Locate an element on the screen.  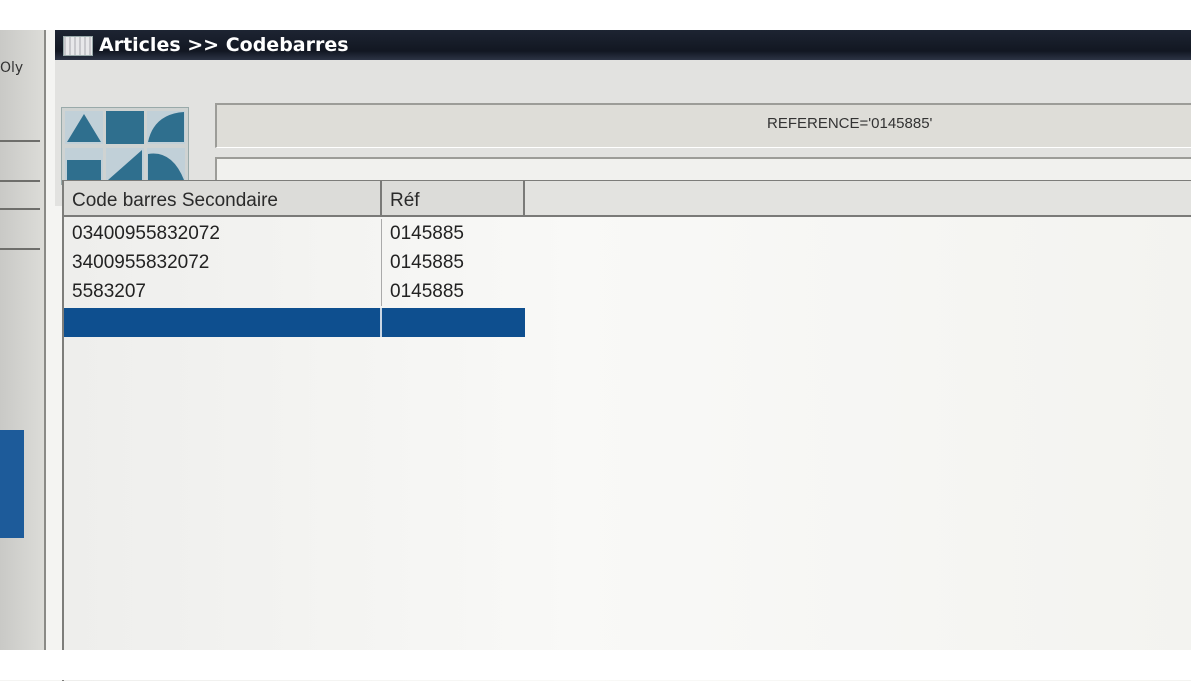
cell-code-barres: 5583207 is located at coordinates (223, 291).